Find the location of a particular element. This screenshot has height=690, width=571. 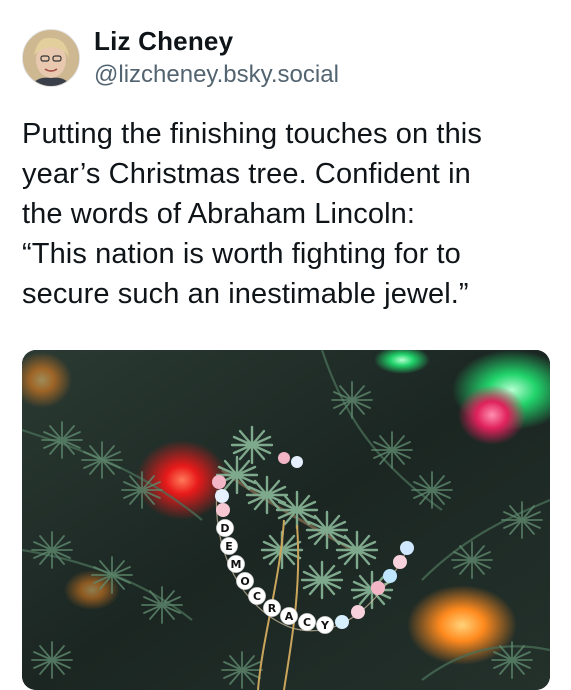

bead-letter-r: R is located at coordinates (272, 608).